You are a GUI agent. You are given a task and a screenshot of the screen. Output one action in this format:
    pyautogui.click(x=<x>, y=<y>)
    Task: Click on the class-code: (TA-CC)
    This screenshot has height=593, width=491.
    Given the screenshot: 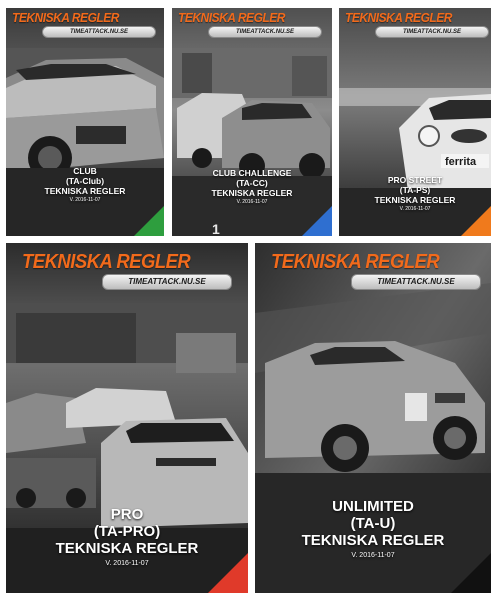 What is the action you would take?
    pyautogui.click(x=252, y=183)
    